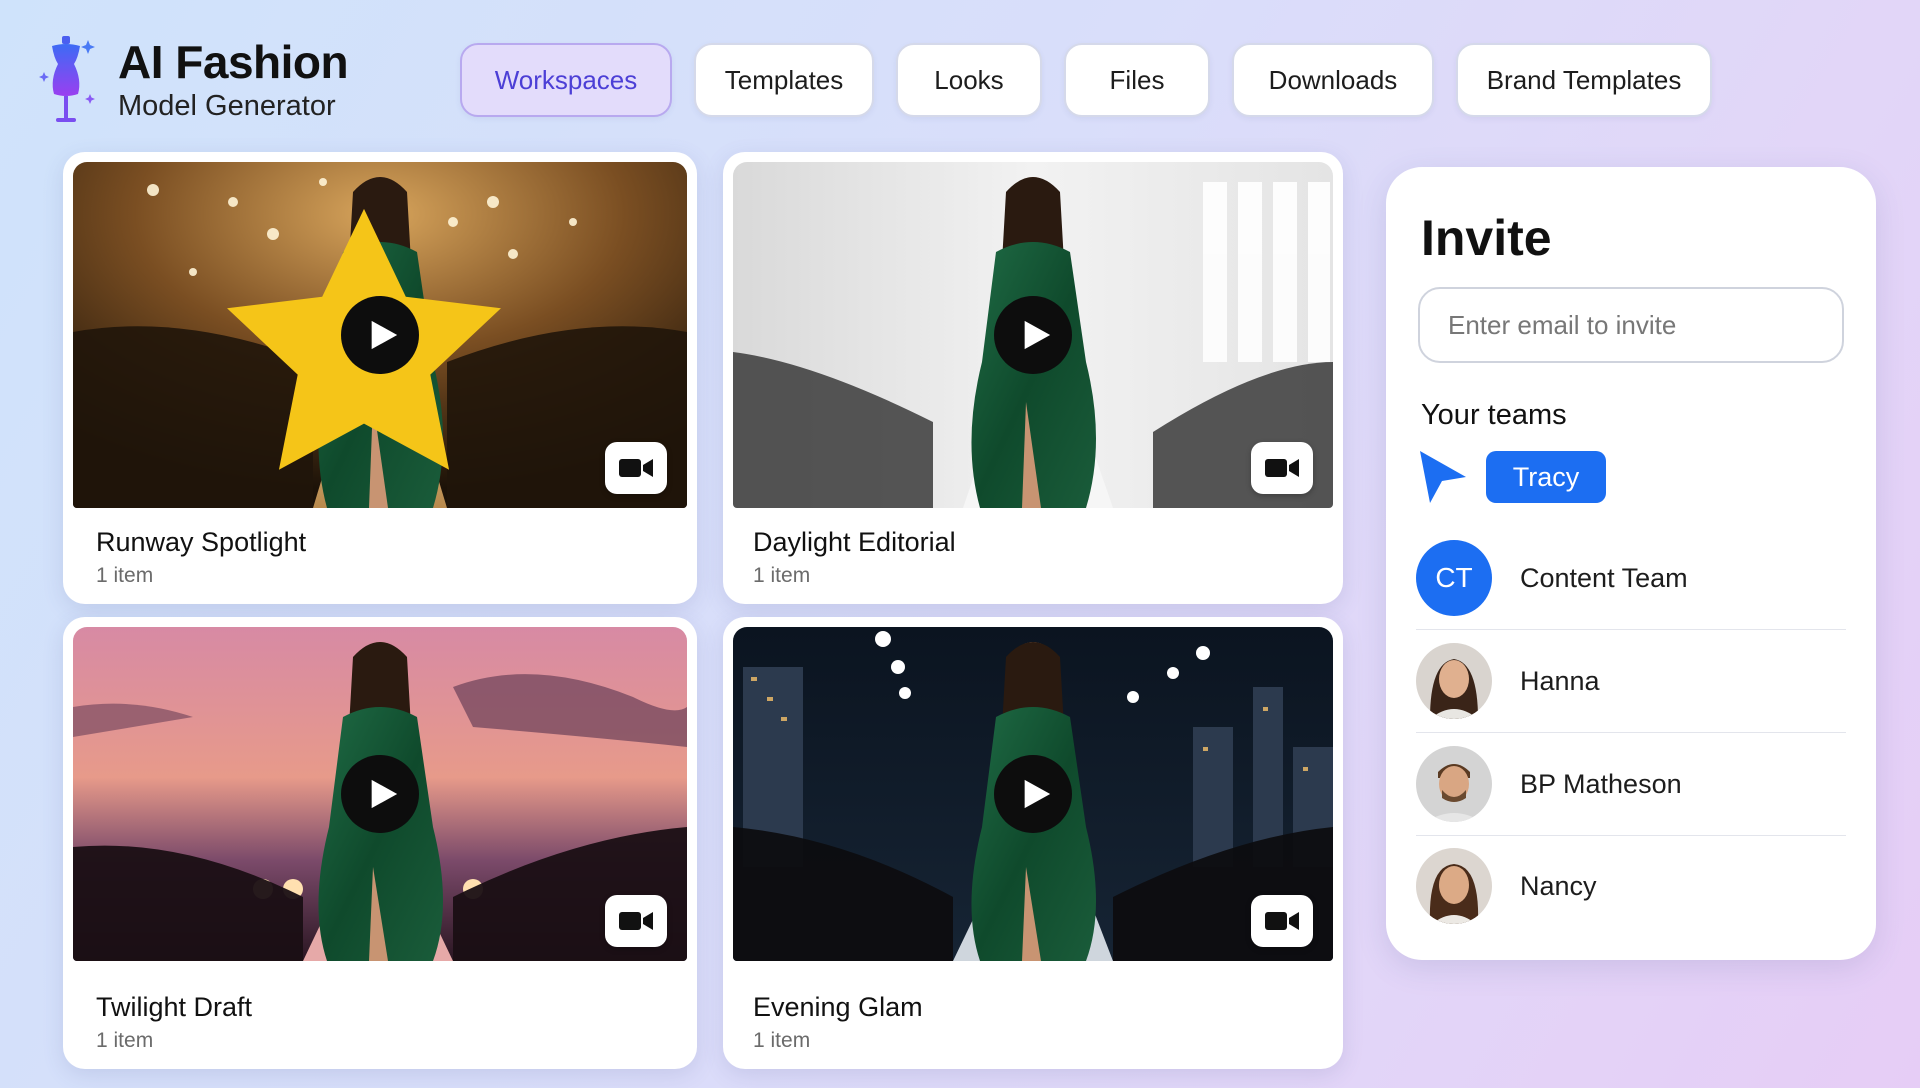 The image size is (1920, 1088). What do you see at coordinates (1454, 578) in the screenshot?
I see `avatar: CT` at bounding box center [1454, 578].